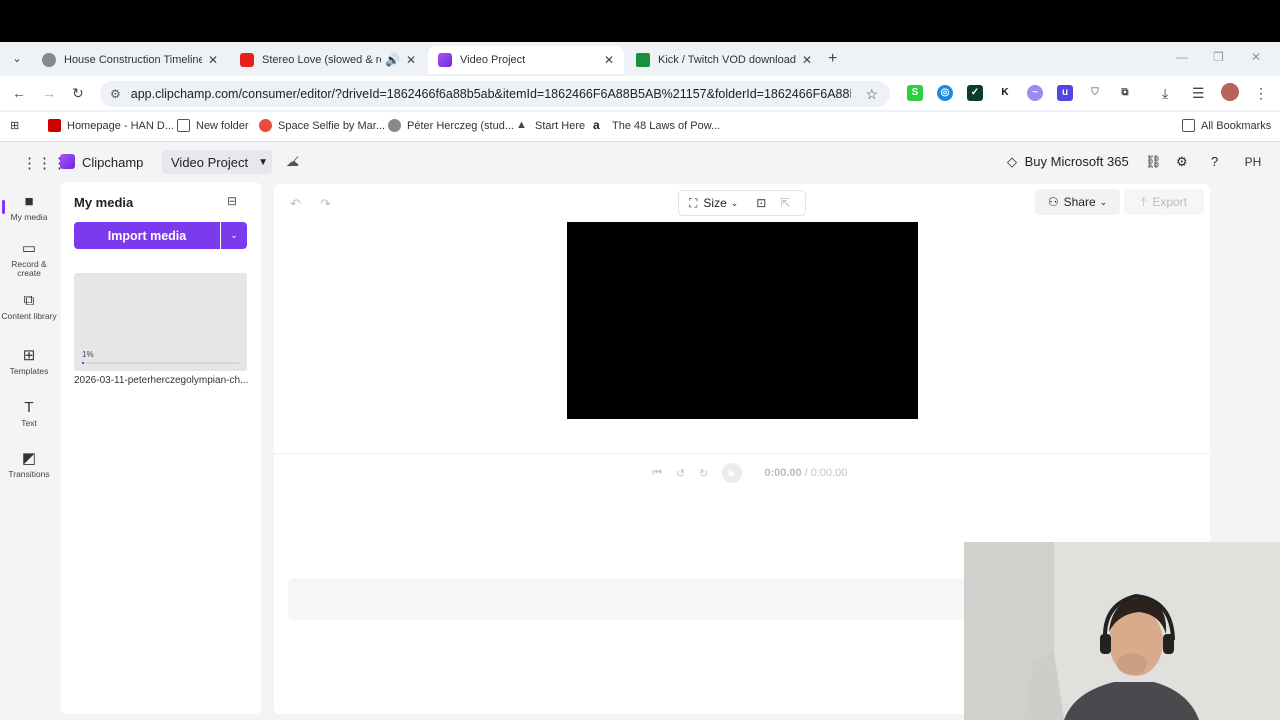 Image resolution: width=1280 pixels, height=720 pixels. I want to click on reload-button: ↻, so click(78, 93).